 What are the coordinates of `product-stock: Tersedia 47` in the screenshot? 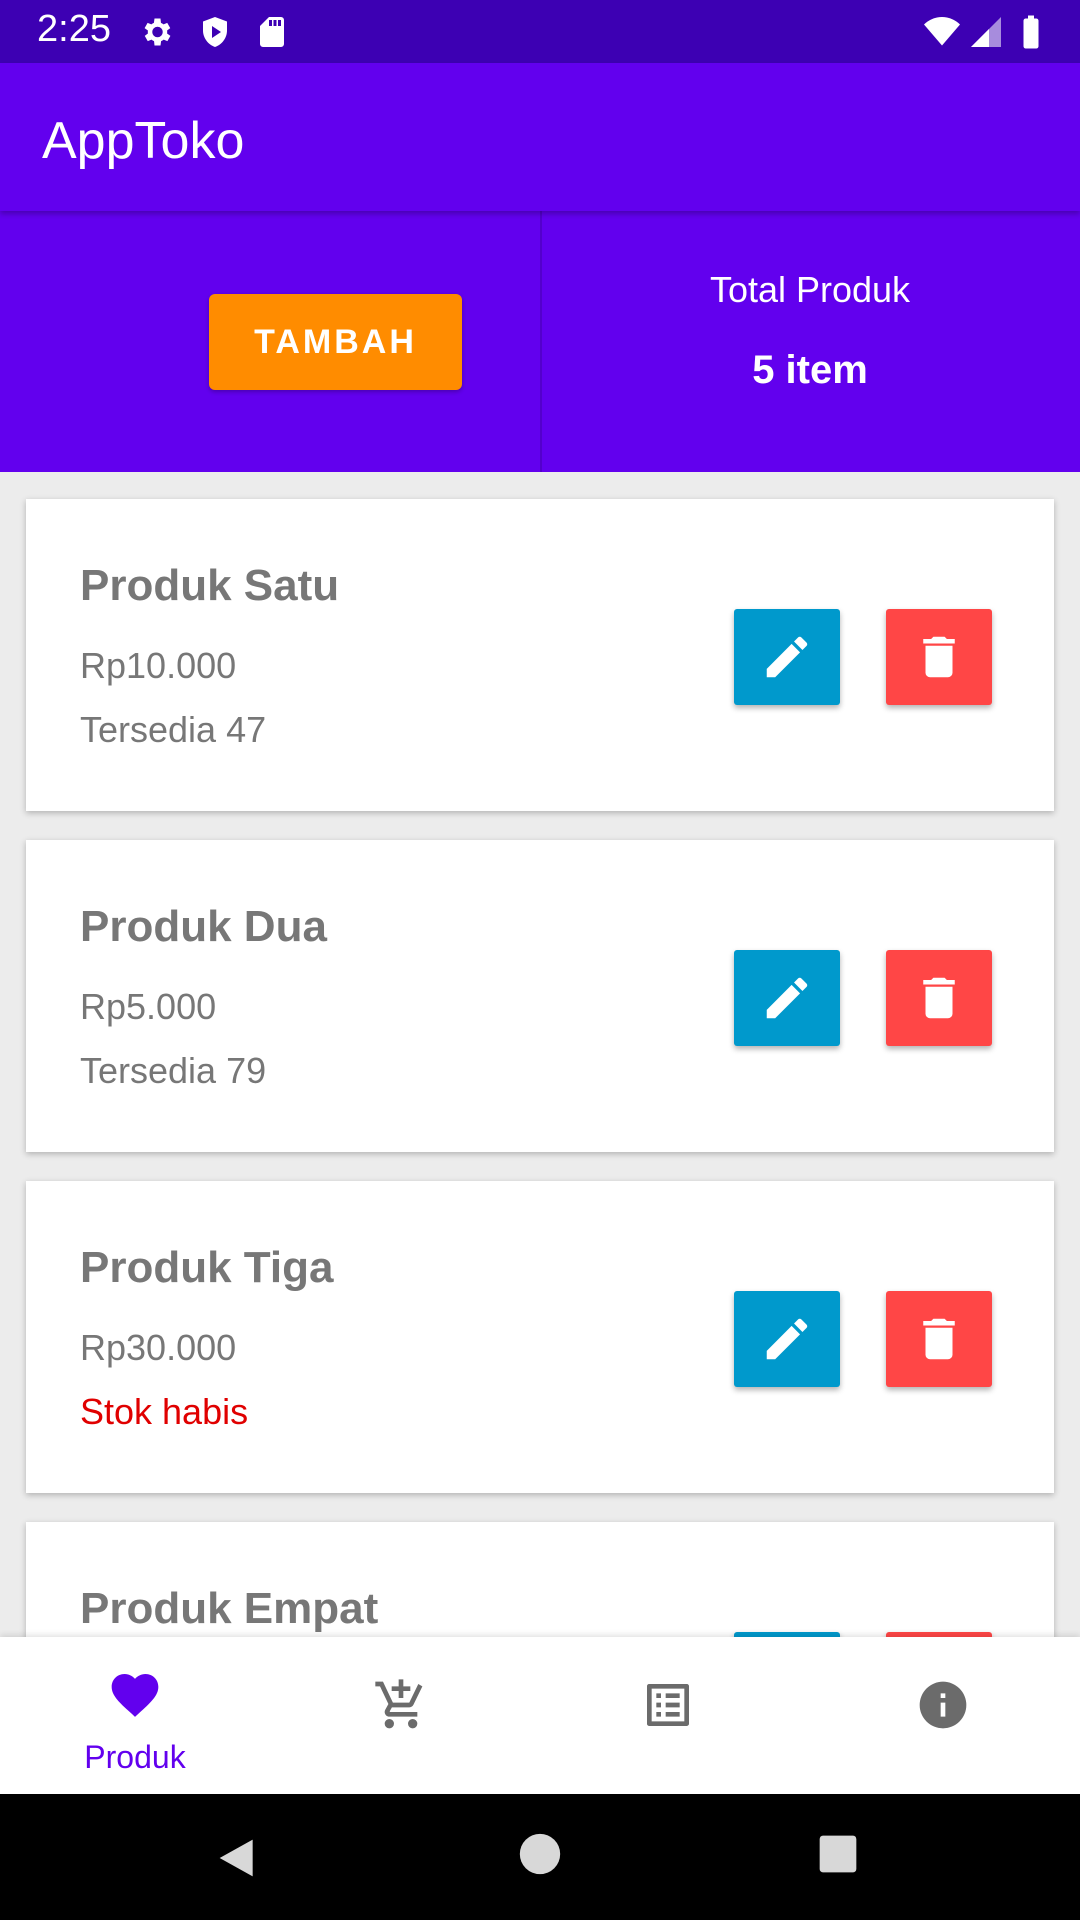 It's located at (173, 729).